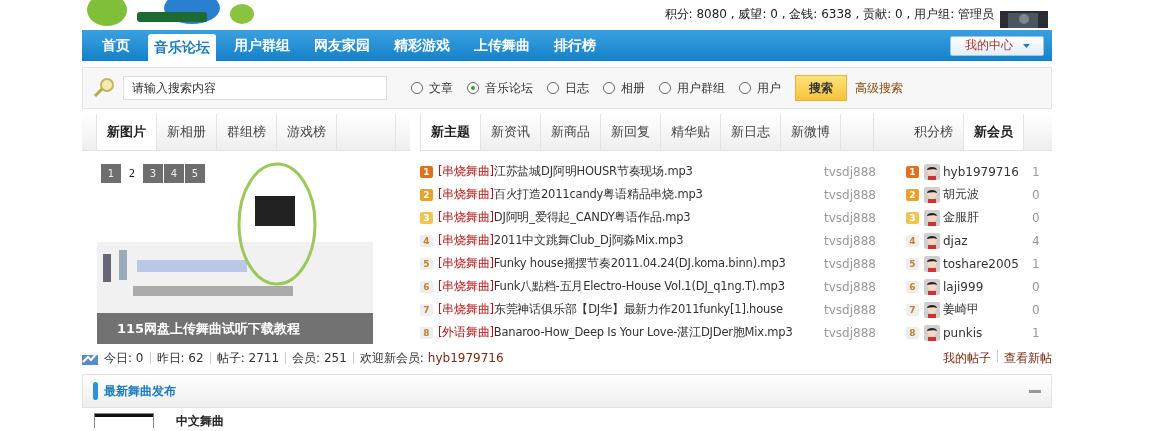  I want to click on search-icon, so click(104, 88).